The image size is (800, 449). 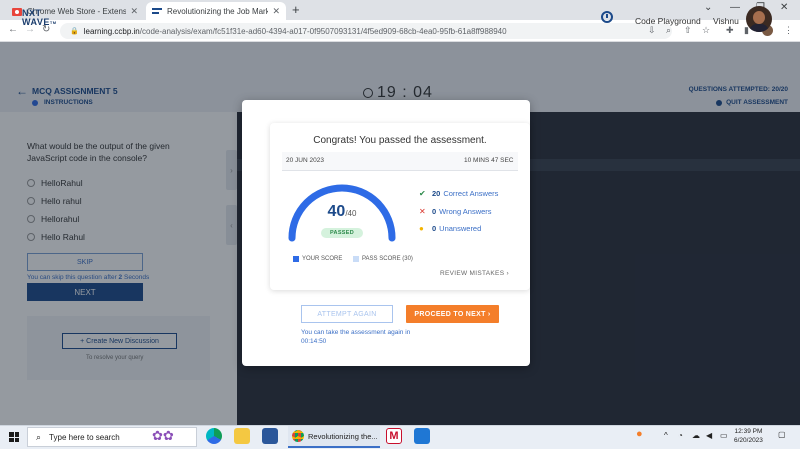 What do you see at coordinates (759, 19) in the screenshot?
I see `avatar` at bounding box center [759, 19].